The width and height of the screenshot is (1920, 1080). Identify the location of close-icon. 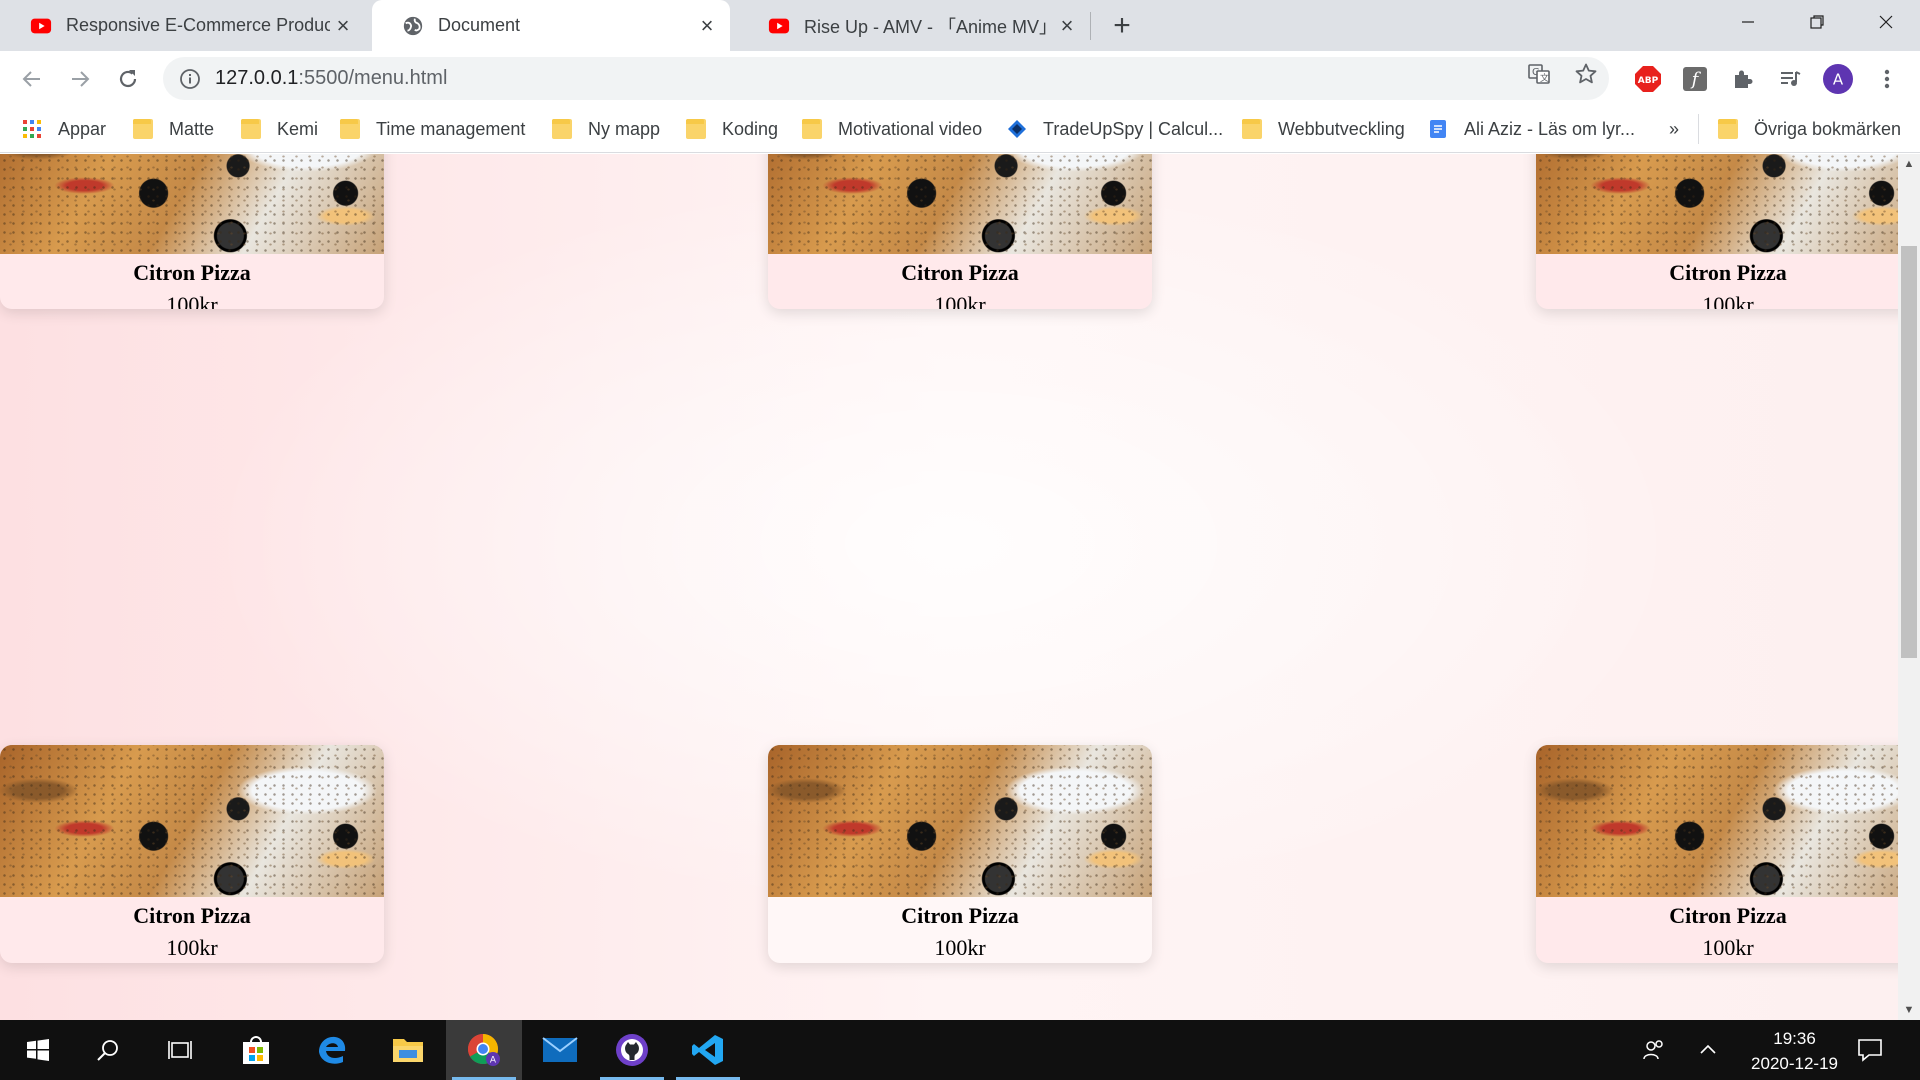
(1885, 22).